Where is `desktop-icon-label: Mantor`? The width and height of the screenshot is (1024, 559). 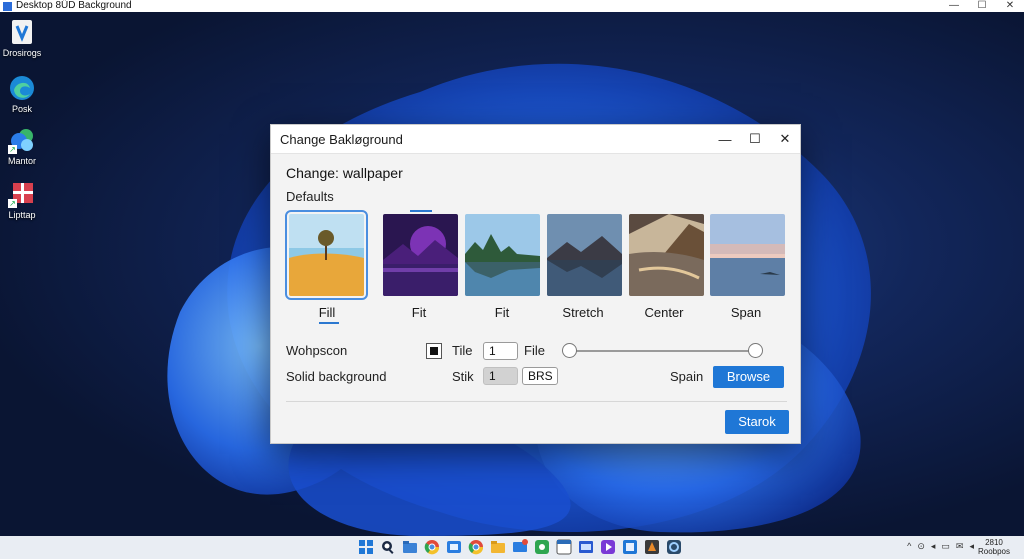 desktop-icon-label: Mantor is located at coordinates (21, 161).